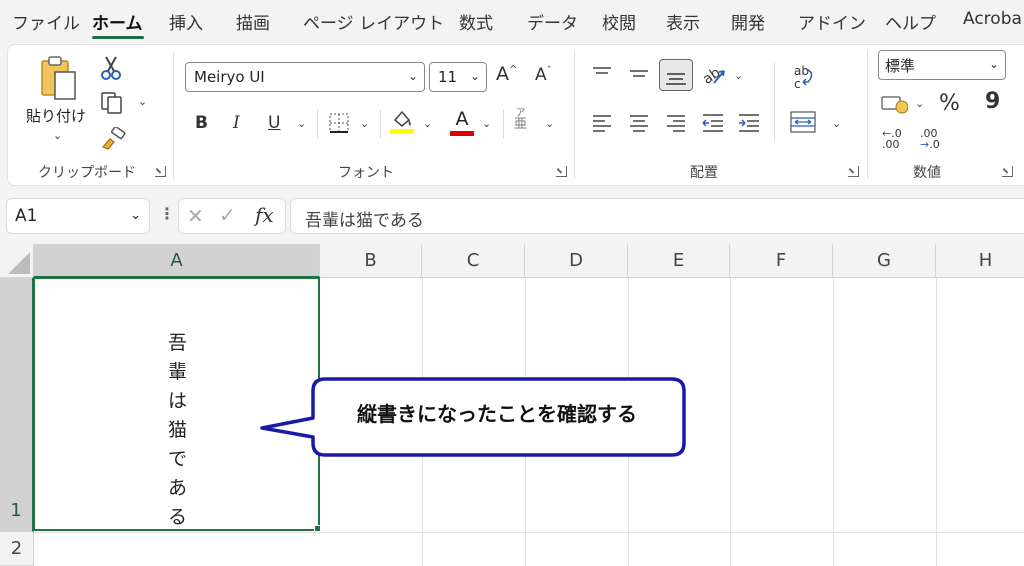 Image resolution: width=1024 pixels, height=566 pixels. What do you see at coordinates (561, 171) in the screenshot?
I see `font-launcher-icon` at bounding box center [561, 171].